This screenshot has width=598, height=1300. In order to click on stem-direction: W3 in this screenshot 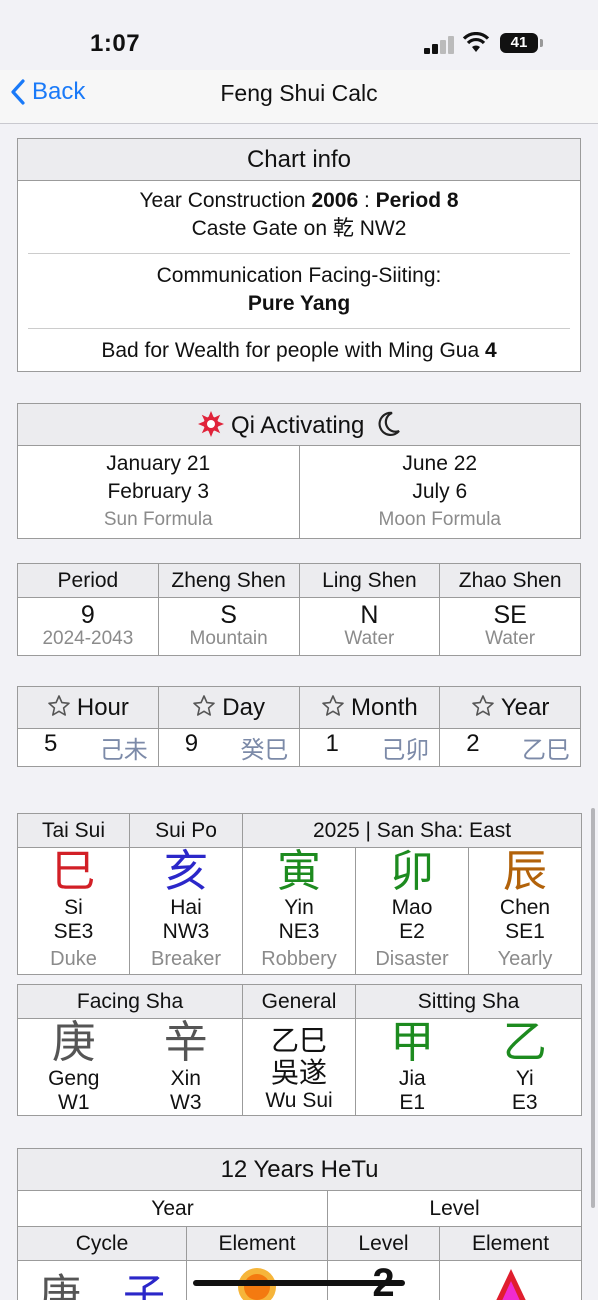, I will do `click(186, 1102)`.